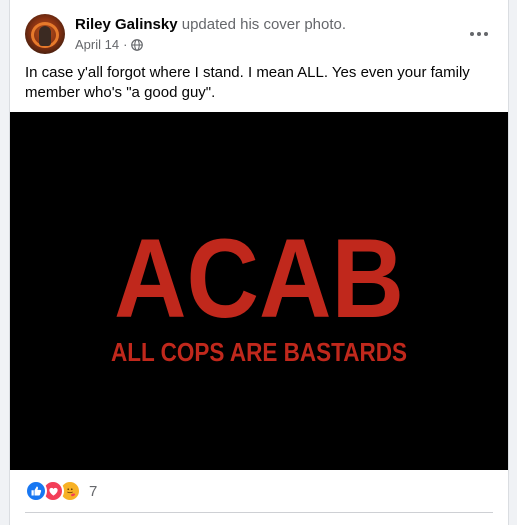 Image resolution: width=517 pixels, height=525 pixels. I want to click on globe-icon, so click(137, 44).